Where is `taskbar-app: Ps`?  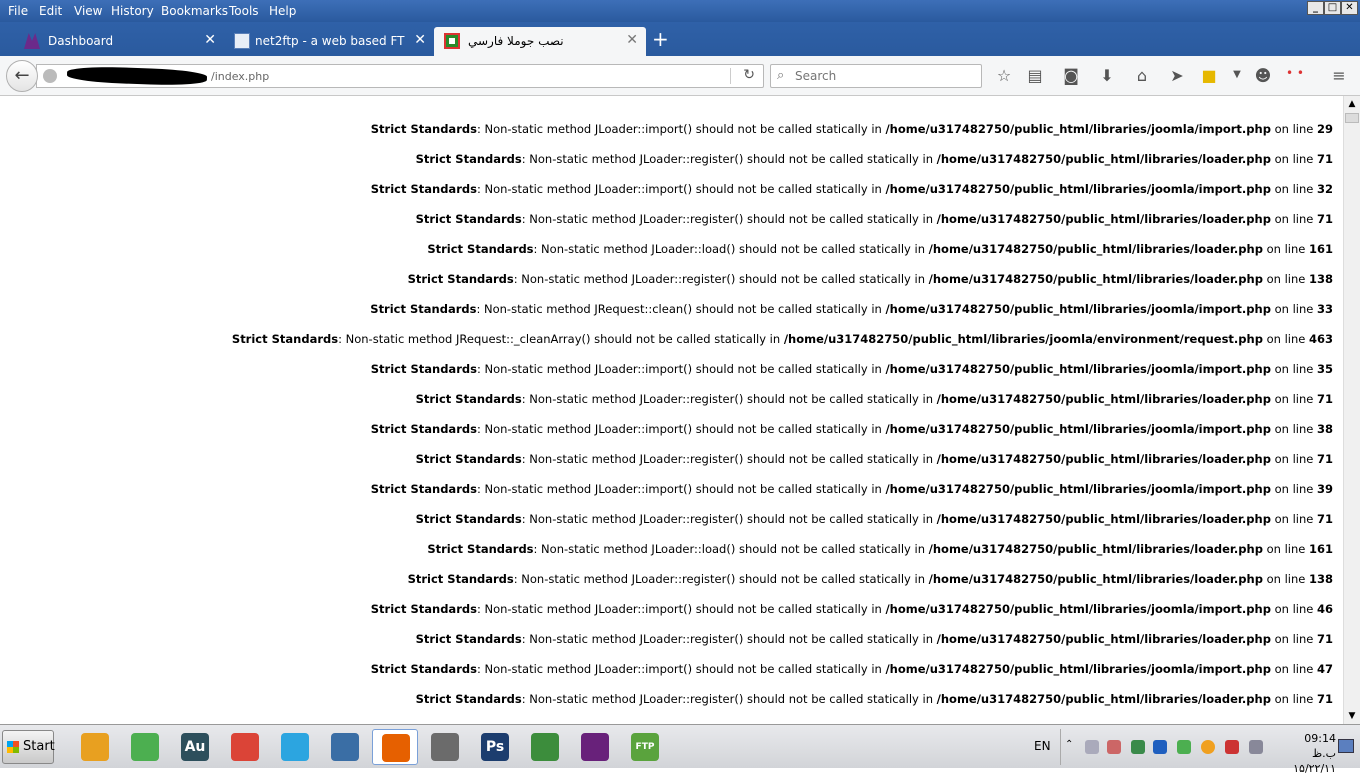 taskbar-app: Ps is located at coordinates (495, 747).